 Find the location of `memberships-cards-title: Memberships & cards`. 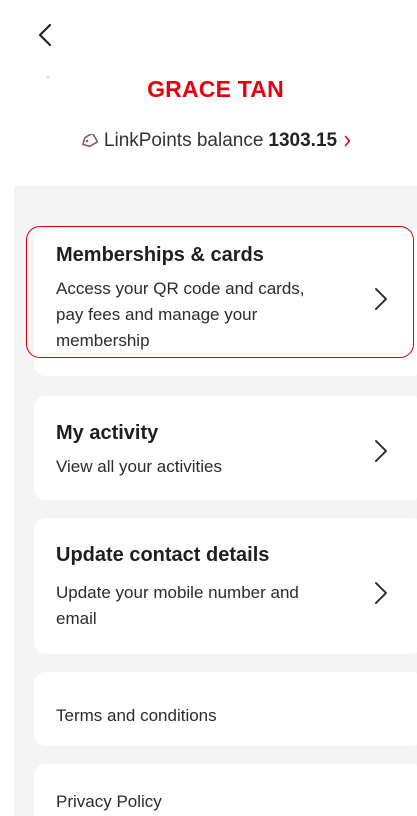

memberships-cards-title: Memberships & cards is located at coordinates (160, 255).